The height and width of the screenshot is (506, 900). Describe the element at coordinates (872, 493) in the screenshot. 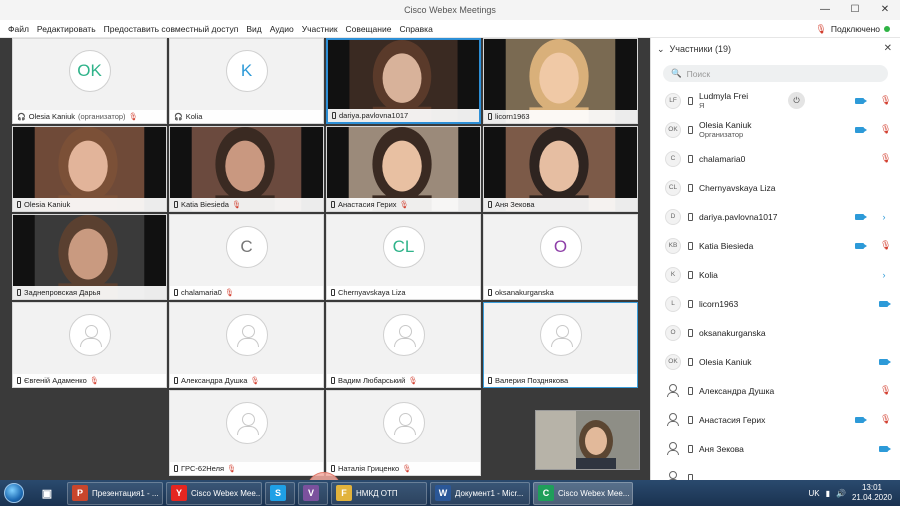

I see `clock: 13:01 21.04.2020` at that location.